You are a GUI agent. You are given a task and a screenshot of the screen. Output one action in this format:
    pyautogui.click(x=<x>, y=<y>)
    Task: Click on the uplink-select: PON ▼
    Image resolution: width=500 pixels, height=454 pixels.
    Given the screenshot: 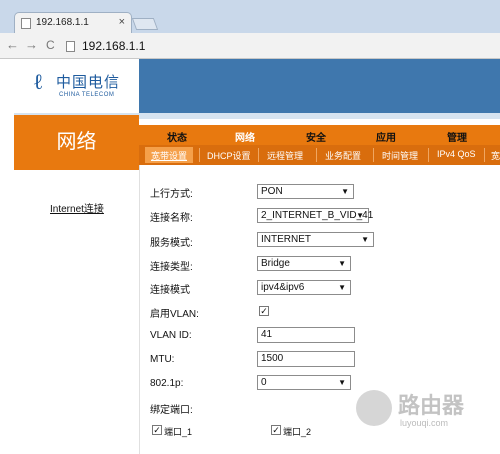 What is the action you would take?
    pyautogui.click(x=305, y=191)
    